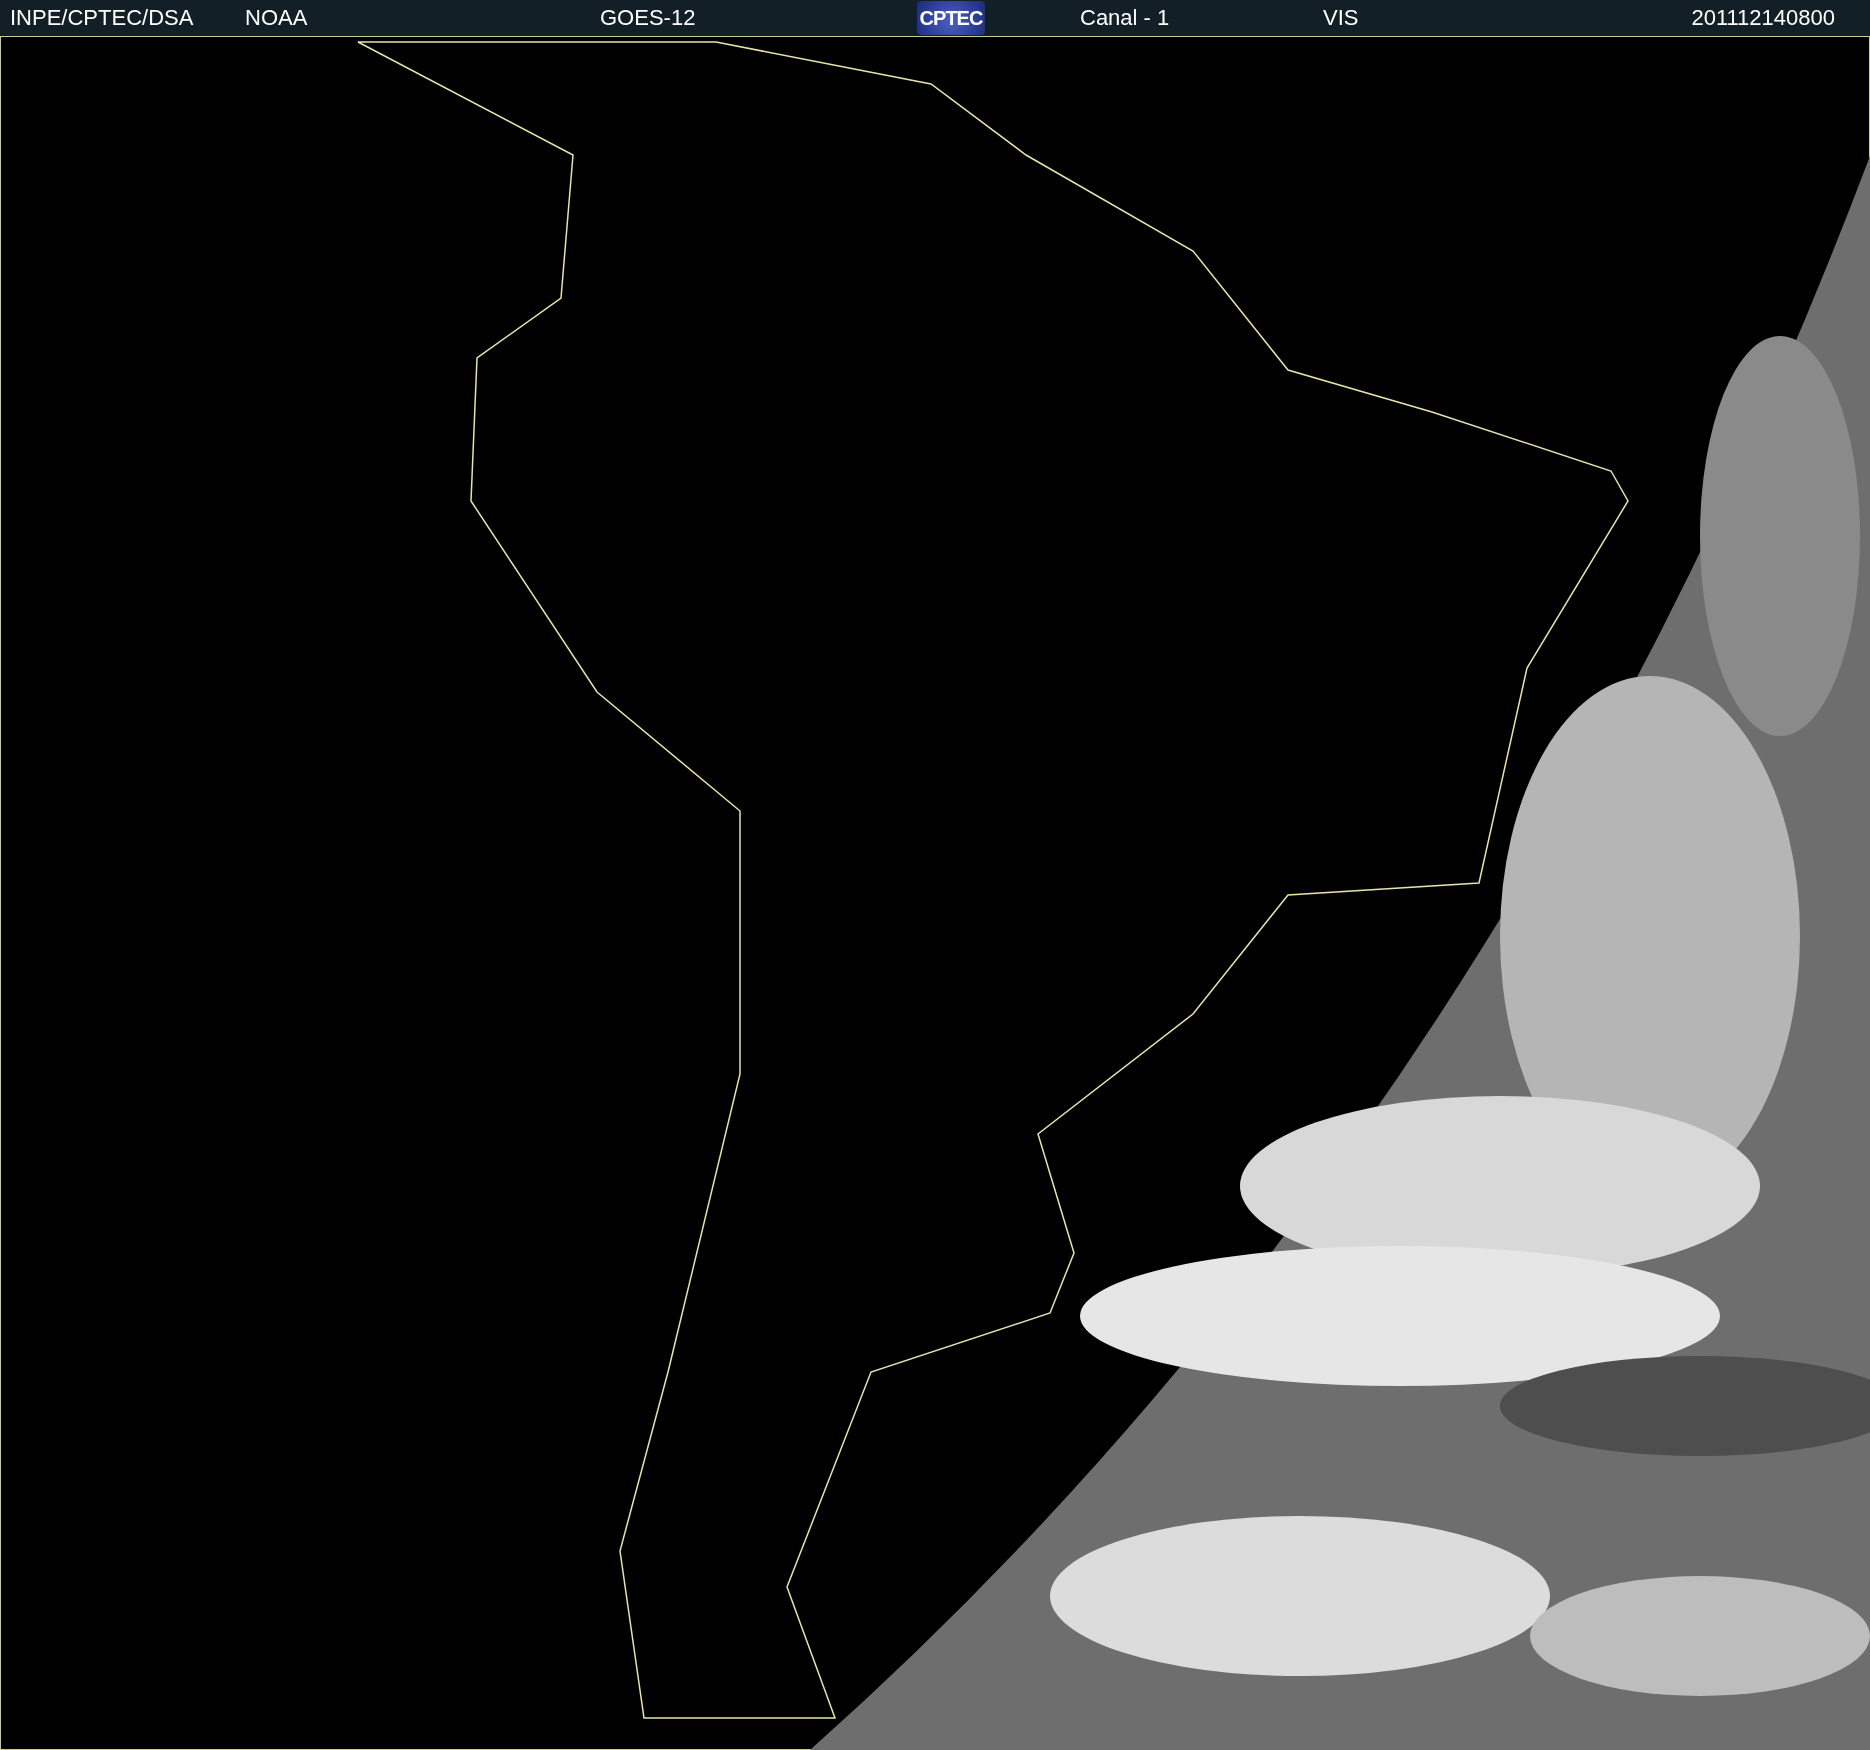 The image size is (1870, 1750). Describe the element at coordinates (1341, 18) in the screenshot. I see `band-label: VIS` at that location.